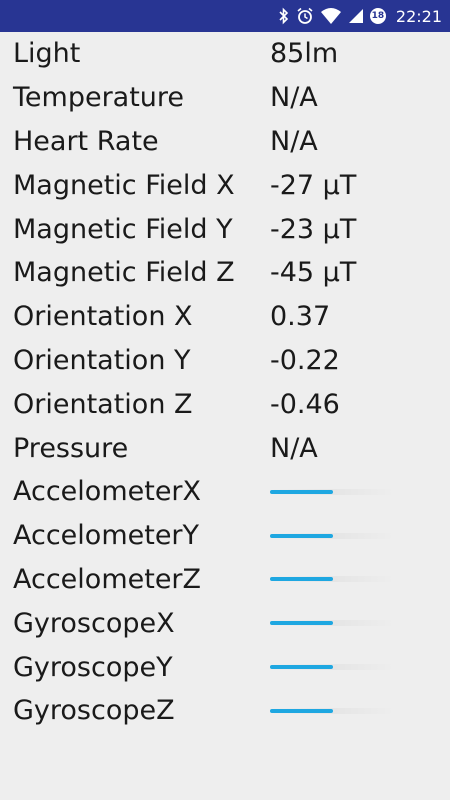  What do you see at coordinates (225, 492) in the screenshot?
I see `sensor-row-accelometer-x: AccelometerX` at bounding box center [225, 492].